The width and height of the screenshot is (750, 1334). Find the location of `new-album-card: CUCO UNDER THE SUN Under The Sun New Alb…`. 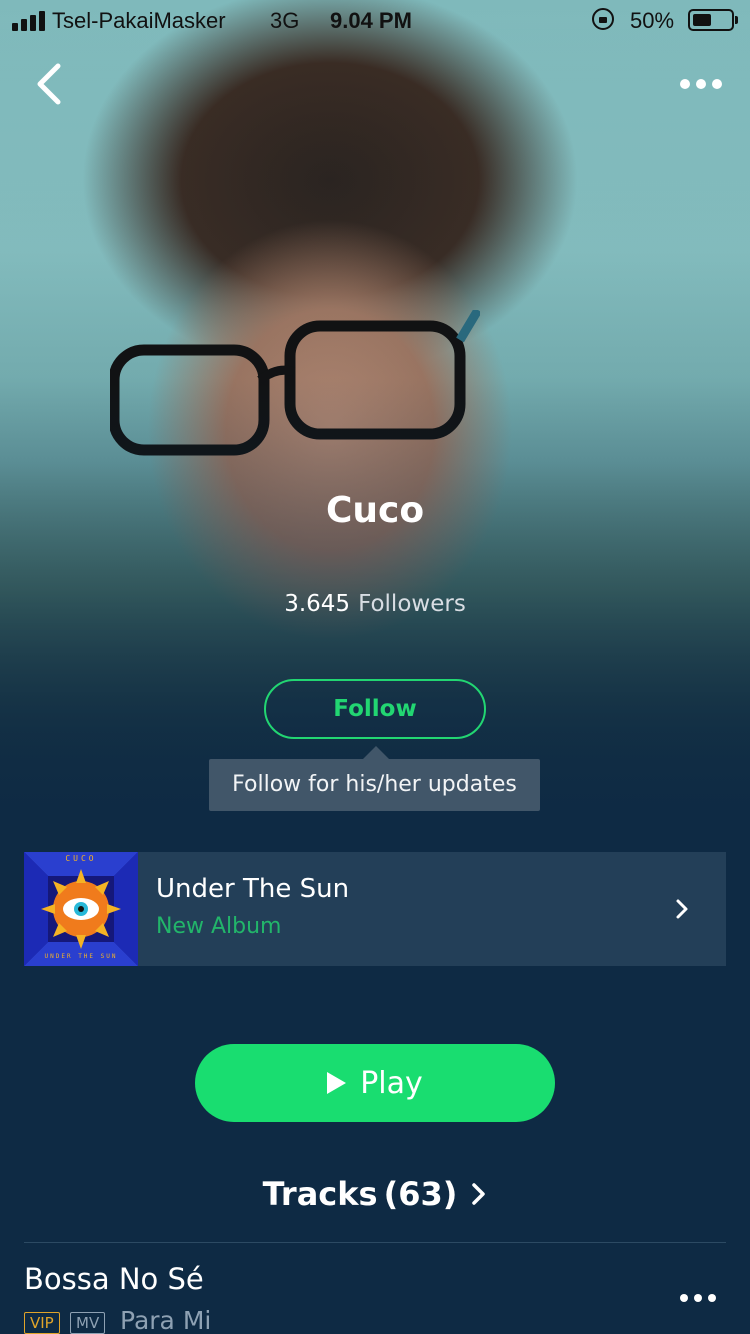

new-album-card: CUCO UNDER THE SUN Under The Sun New Alb… is located at coordinates (375, 909).